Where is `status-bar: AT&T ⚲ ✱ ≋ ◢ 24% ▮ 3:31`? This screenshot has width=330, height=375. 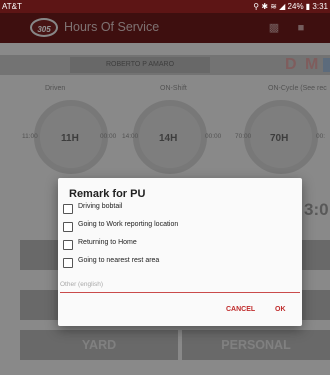
status-bar: AT&T ⚲ ✱ ≋ ◢ 24% ▮ 3:31 is located at coordinates (165, 6).